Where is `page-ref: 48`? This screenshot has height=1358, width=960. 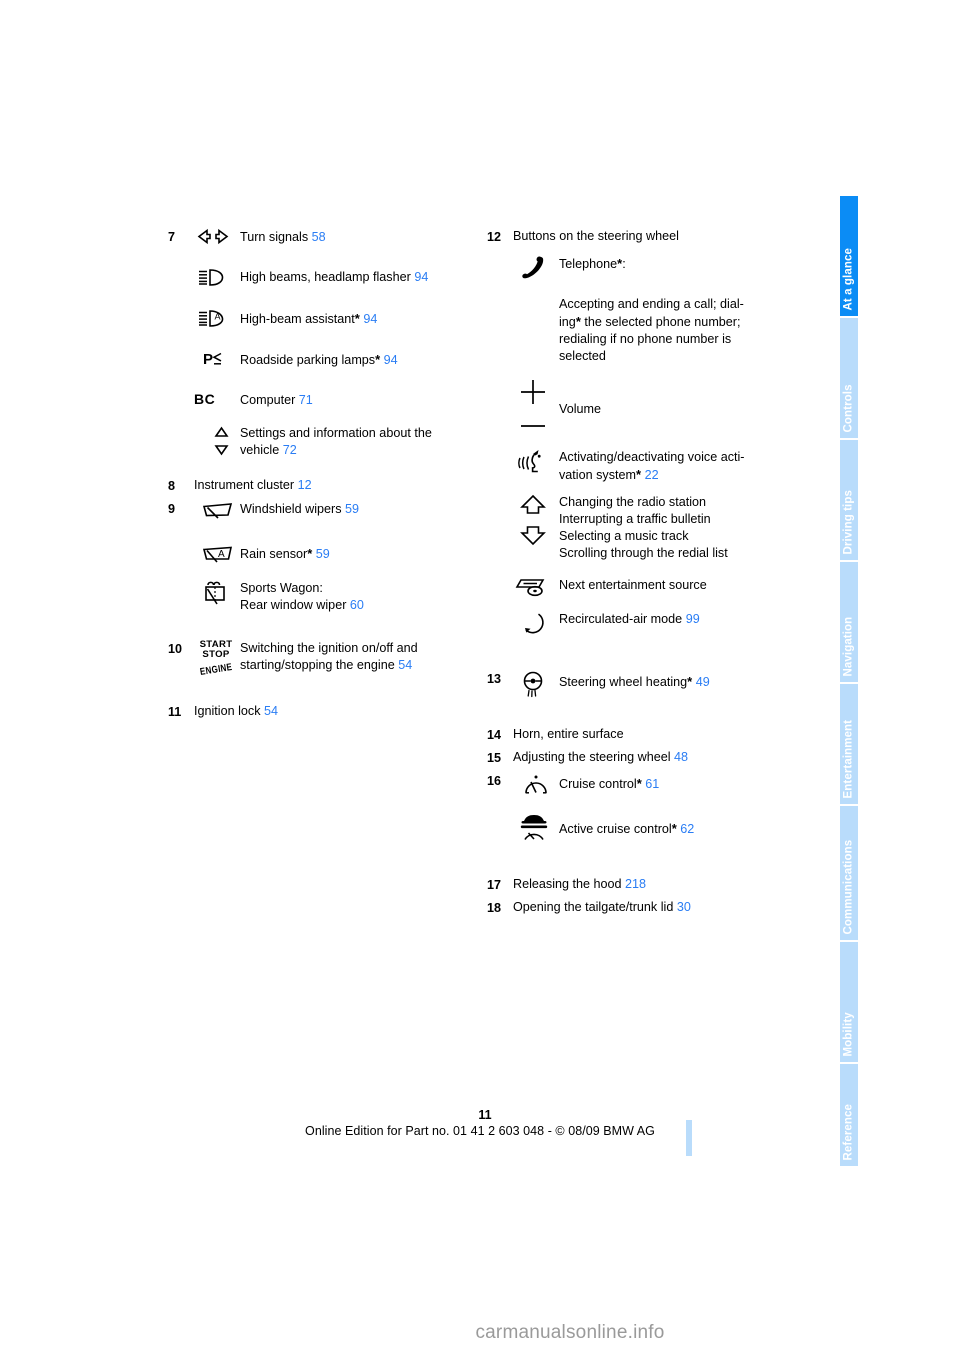 page-ref: 48 is located at coordinates (681, 757).